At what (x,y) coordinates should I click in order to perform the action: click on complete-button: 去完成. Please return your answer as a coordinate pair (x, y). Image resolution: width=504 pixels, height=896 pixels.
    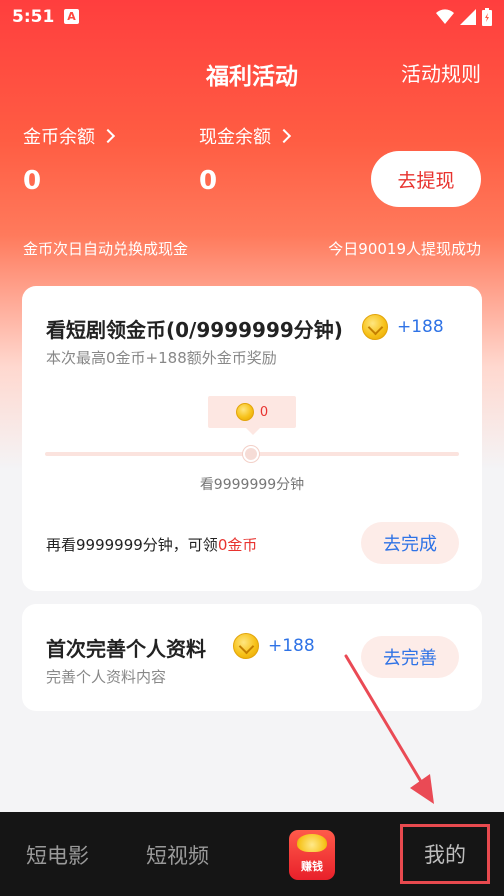
    Looking at the image, I should click on (410, 543).